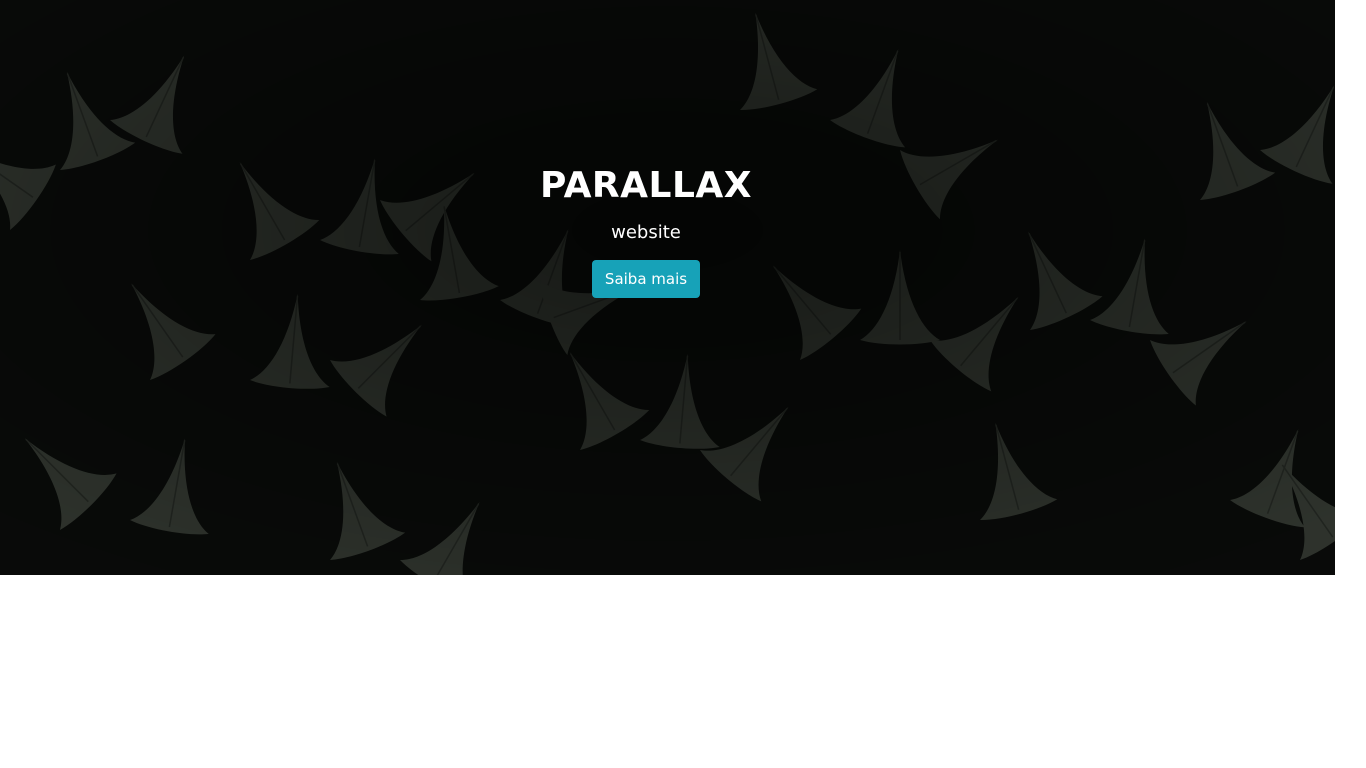 Image resolution: width=1366 pixels, height=768 pixels. I want to click on hero-title: PARALLAX, so click(646, 185).